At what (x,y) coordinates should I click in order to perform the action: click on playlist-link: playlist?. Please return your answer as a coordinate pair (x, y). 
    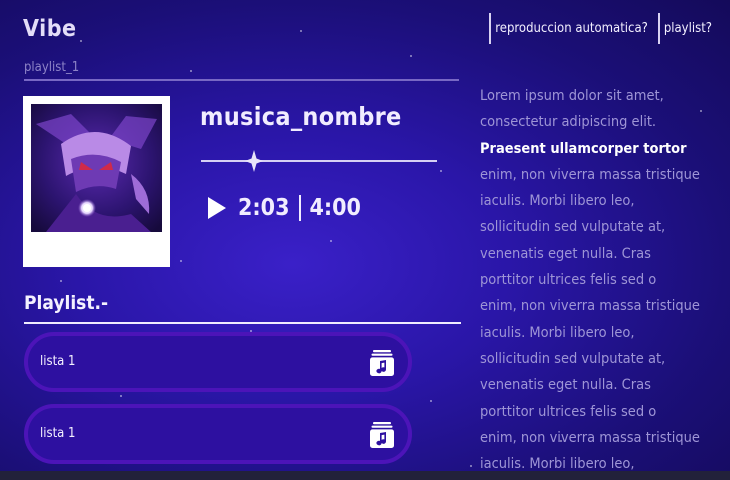
    Looking at the image, I should click on (684, 28).